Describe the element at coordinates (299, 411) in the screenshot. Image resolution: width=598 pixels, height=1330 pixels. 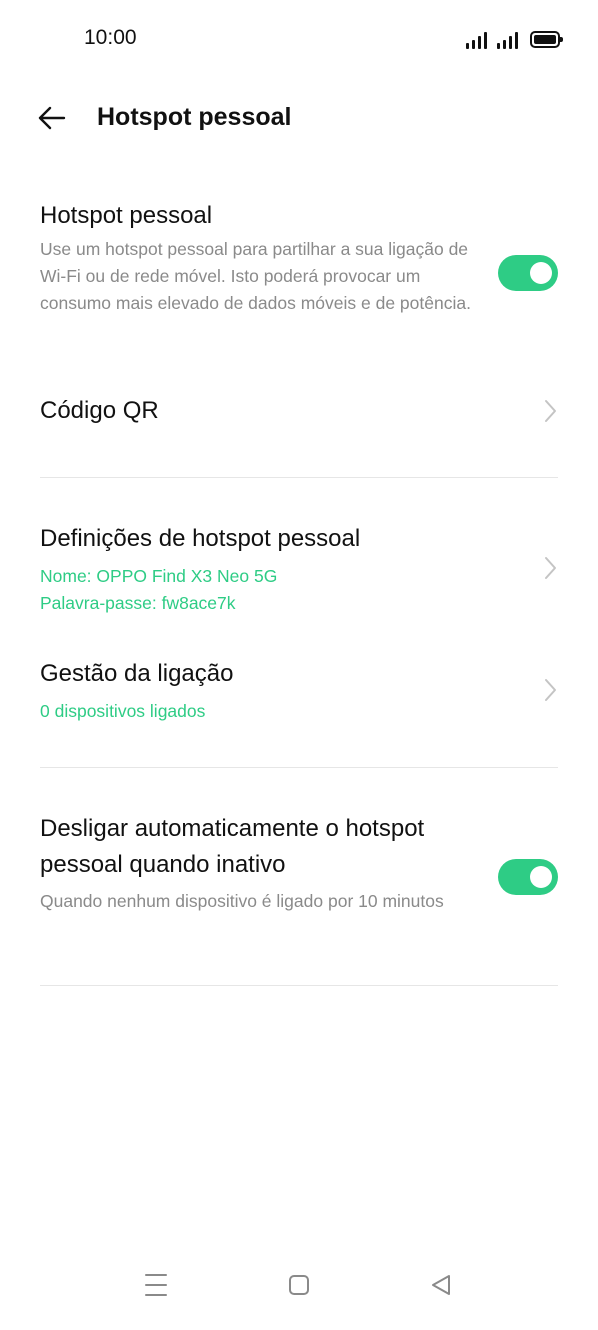
I see `qr-code-row: Código QR` at that location.